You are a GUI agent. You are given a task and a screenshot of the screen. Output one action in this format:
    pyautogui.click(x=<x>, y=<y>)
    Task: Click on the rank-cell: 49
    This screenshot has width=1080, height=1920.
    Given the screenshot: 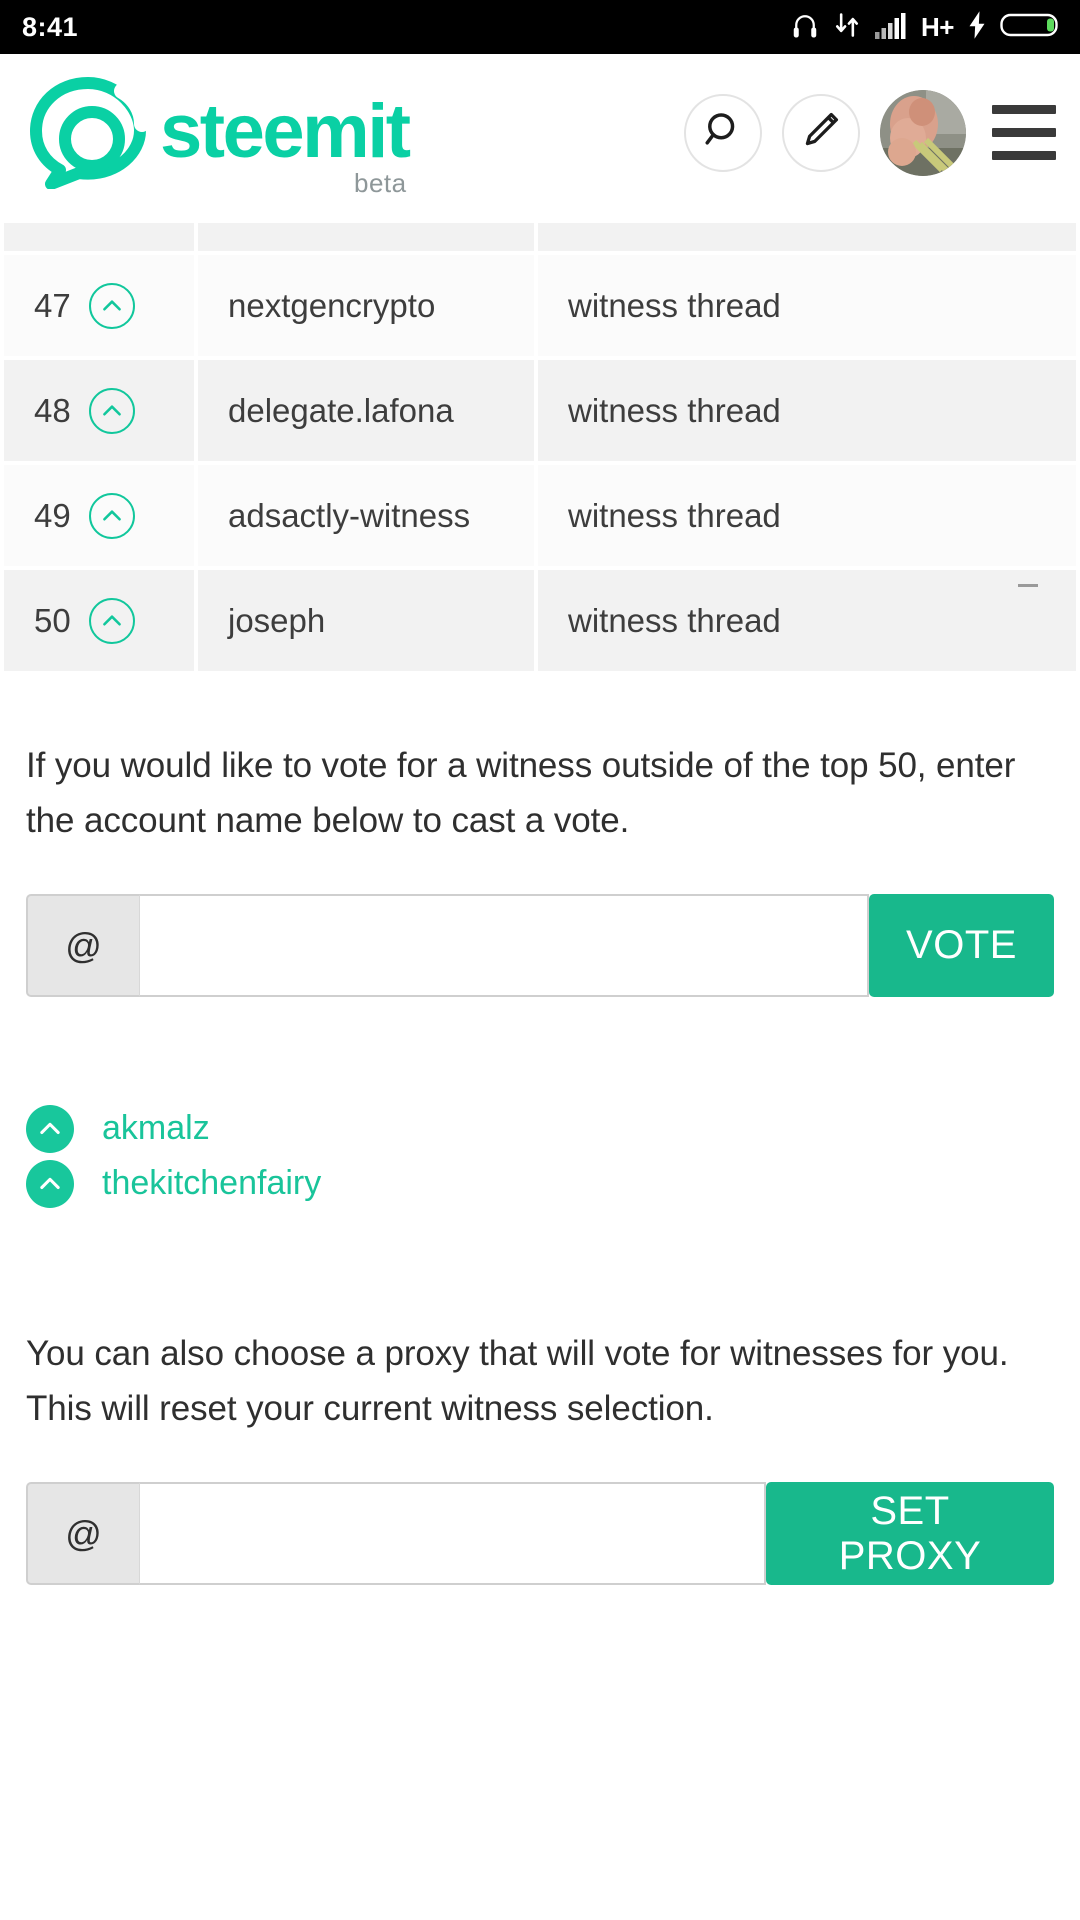 What is the action you would take?
    pyautogui.click(x=99, y=515)
    